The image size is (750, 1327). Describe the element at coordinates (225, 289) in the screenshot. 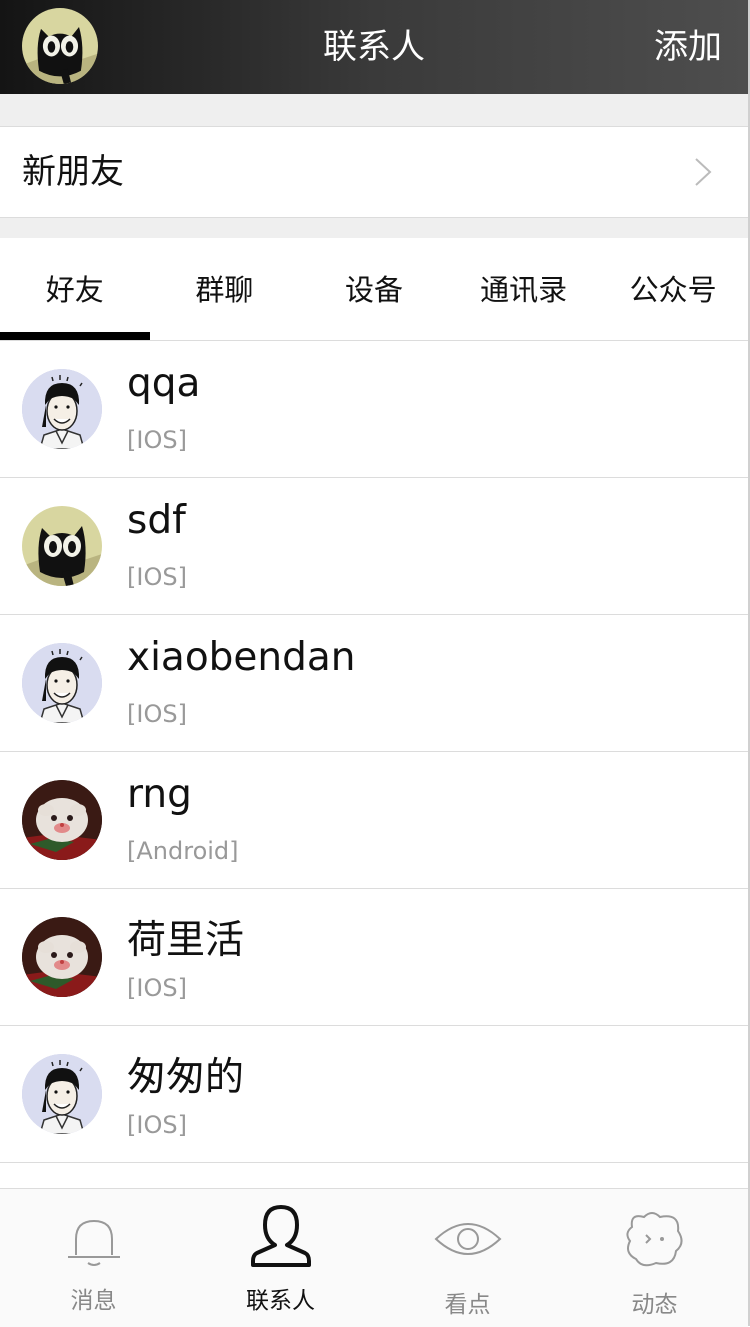

I see `tab-groups: 群聊` at that location.